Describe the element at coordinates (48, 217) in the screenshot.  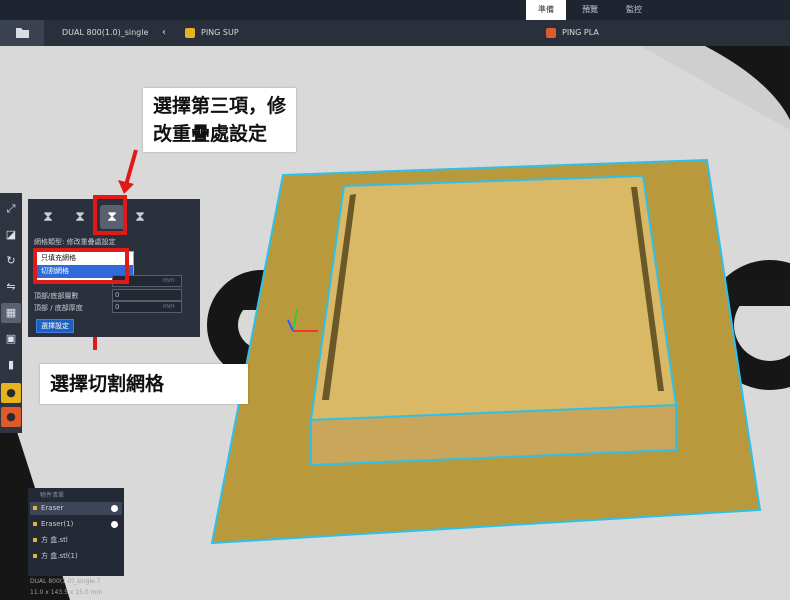
I see `normal-model-icon: ⧗` at that location.